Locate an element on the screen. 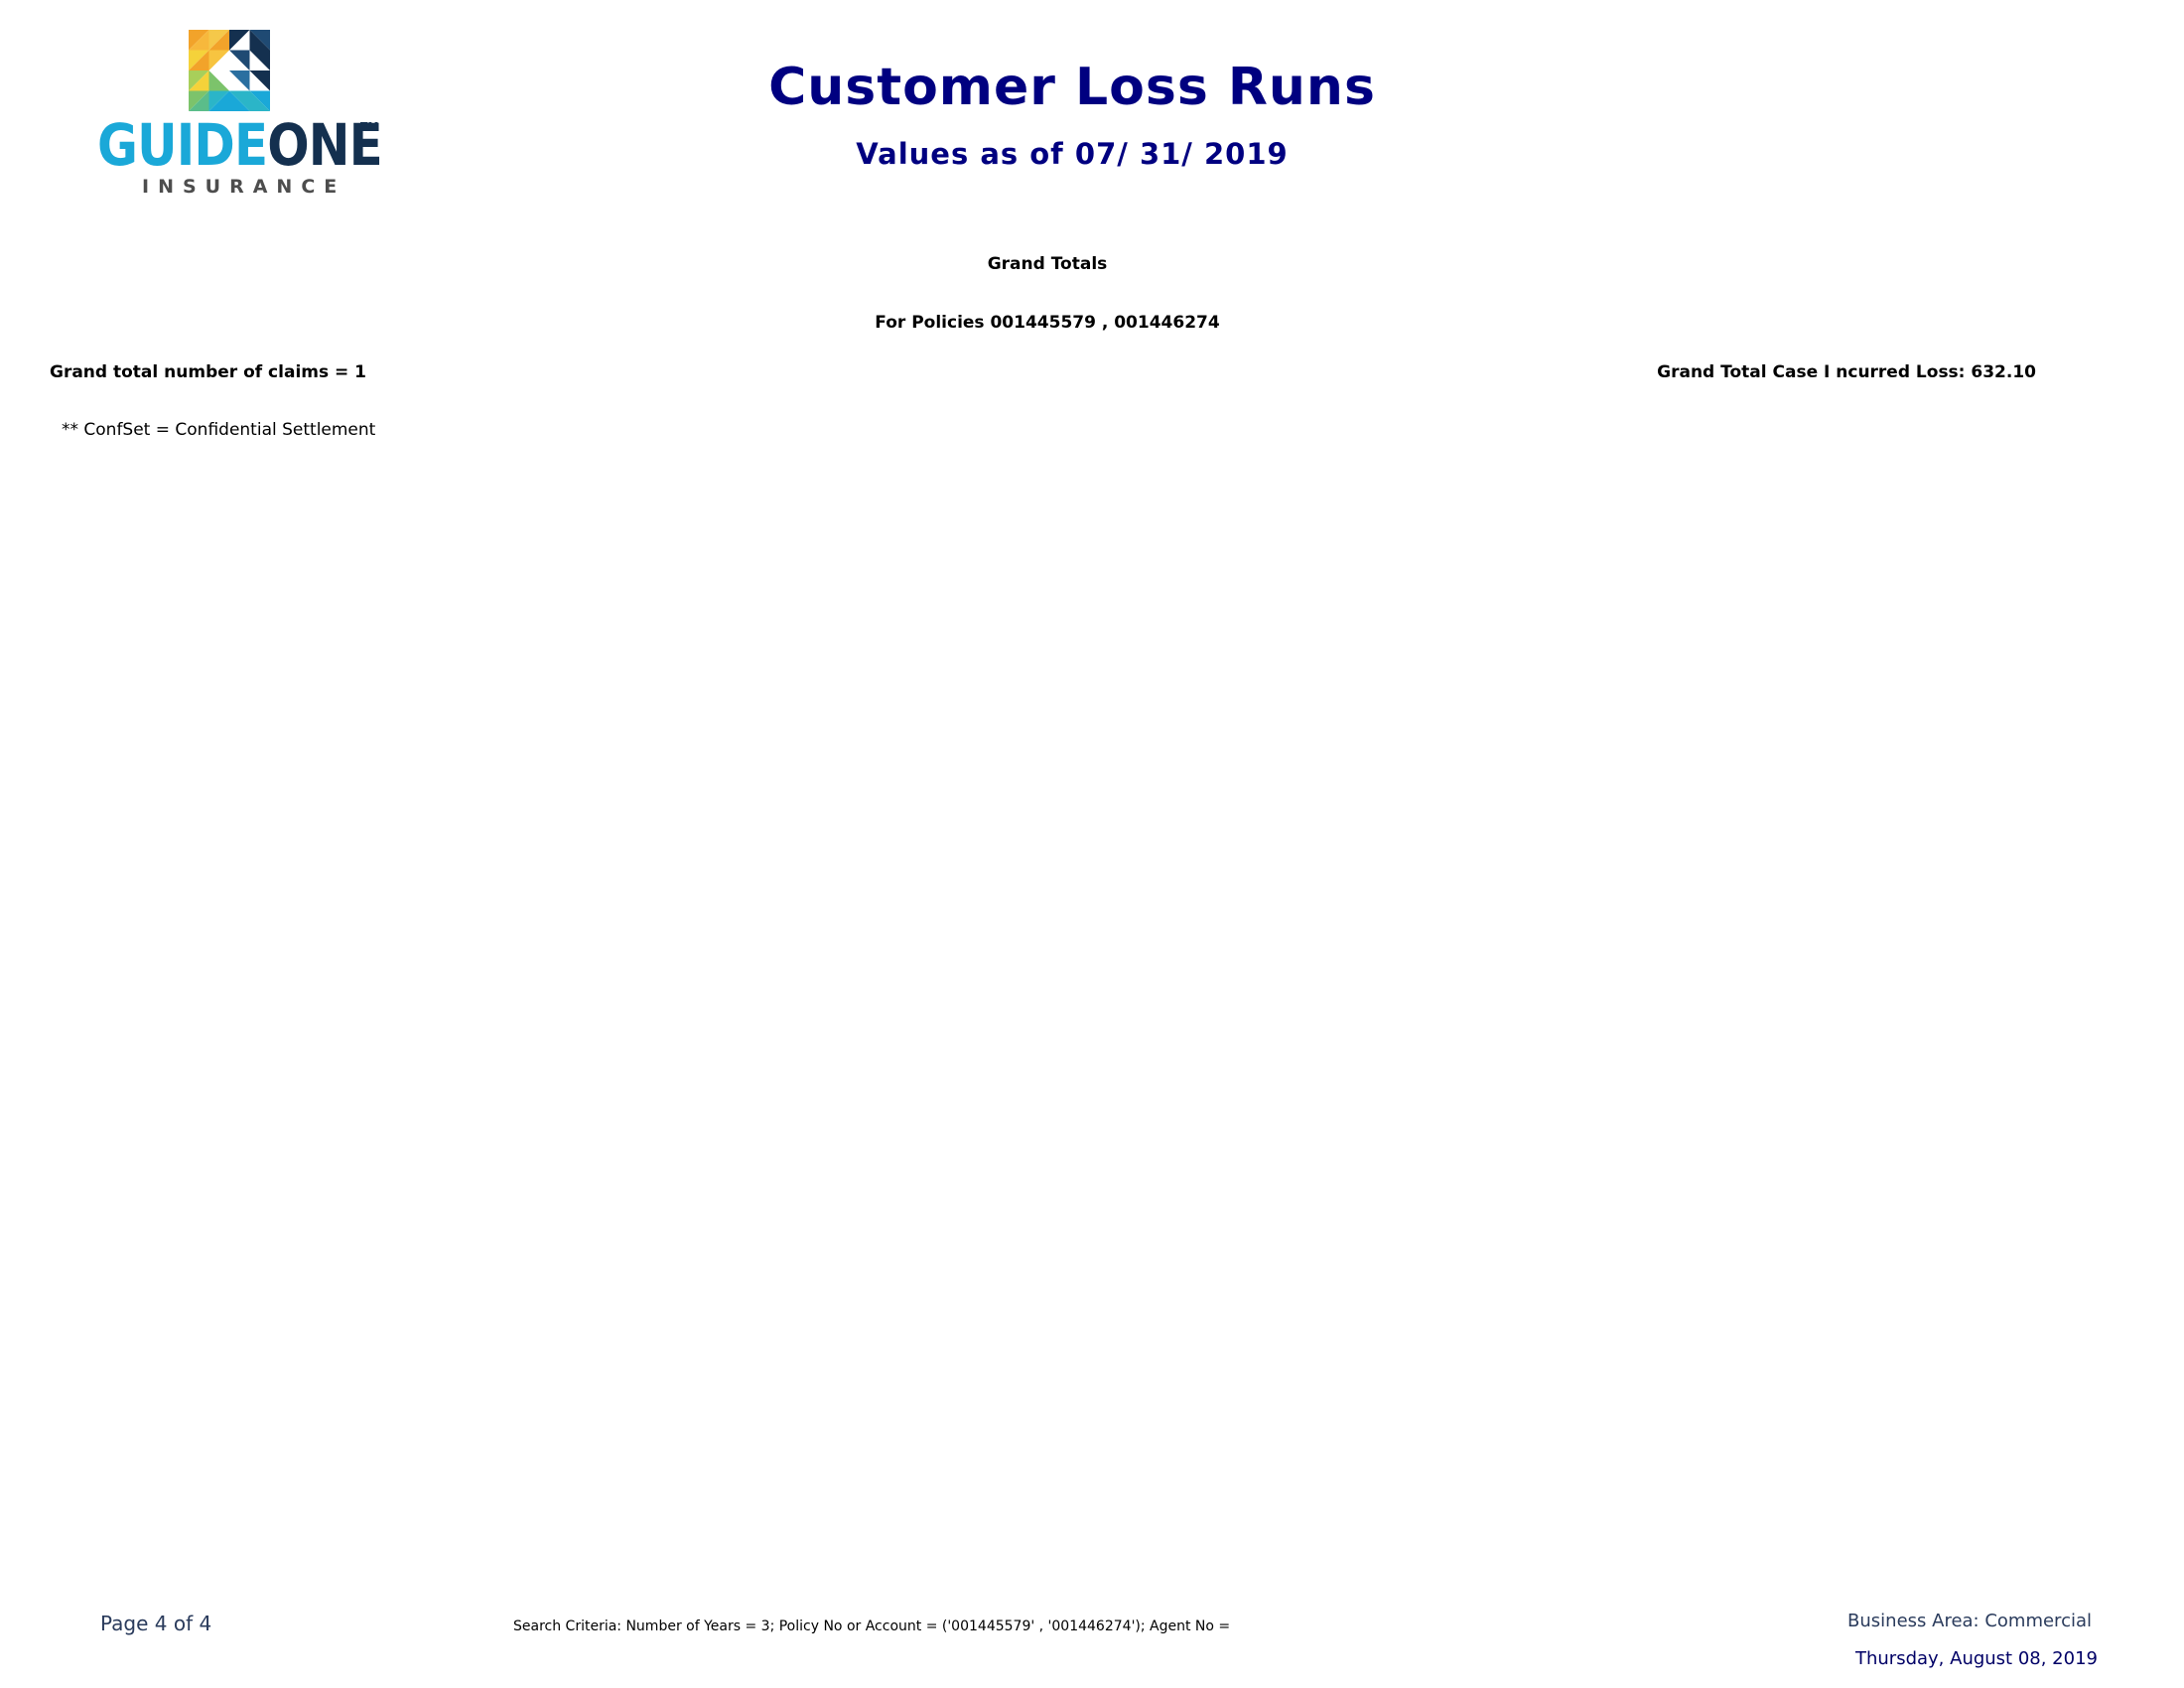 The width and height of the screenshot is (2184, 1688). claims-count: Grand total number of claims = 1 is located at coordinates (208, 372).